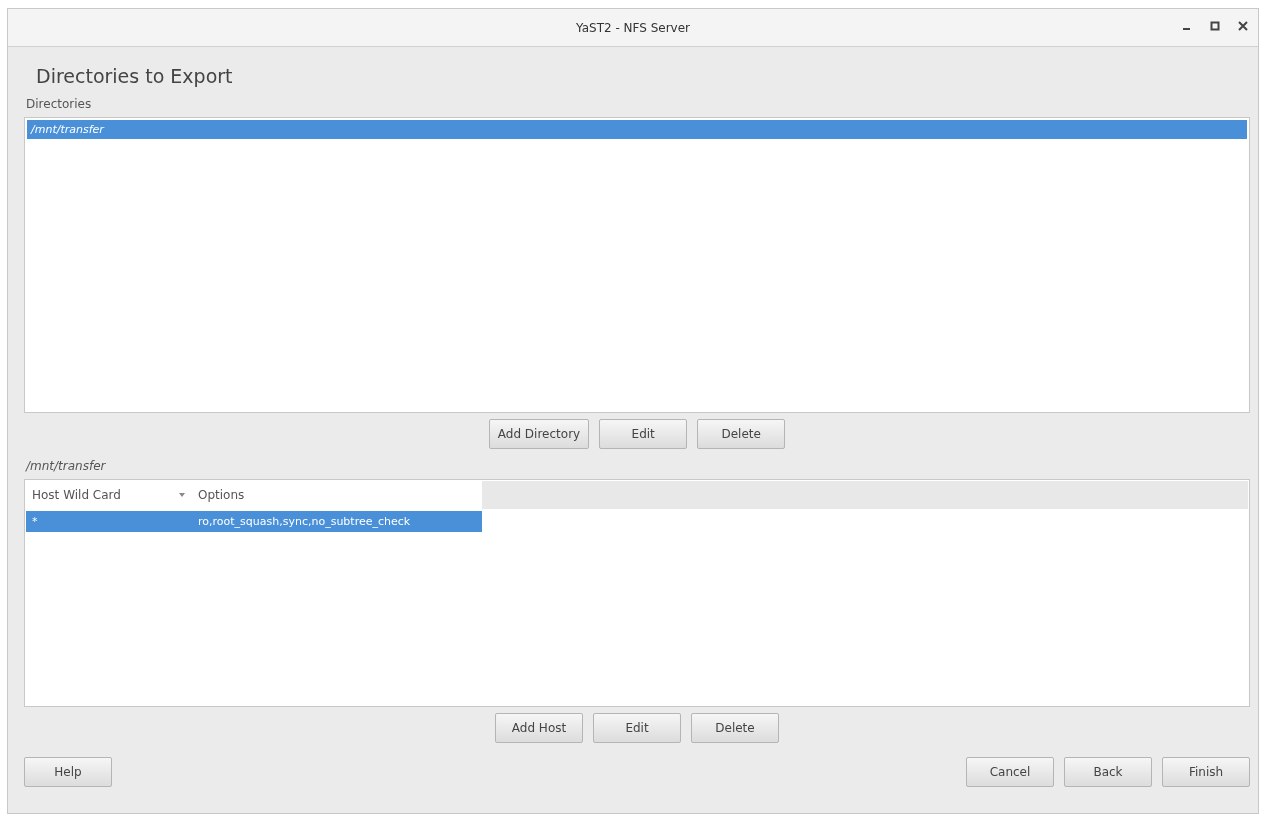 This screenshot has width=1265, height=814. What do you see at coordinates (59, 104) in the screenshot?
I see `list-label: Directories` at bounding box center [59, 104].